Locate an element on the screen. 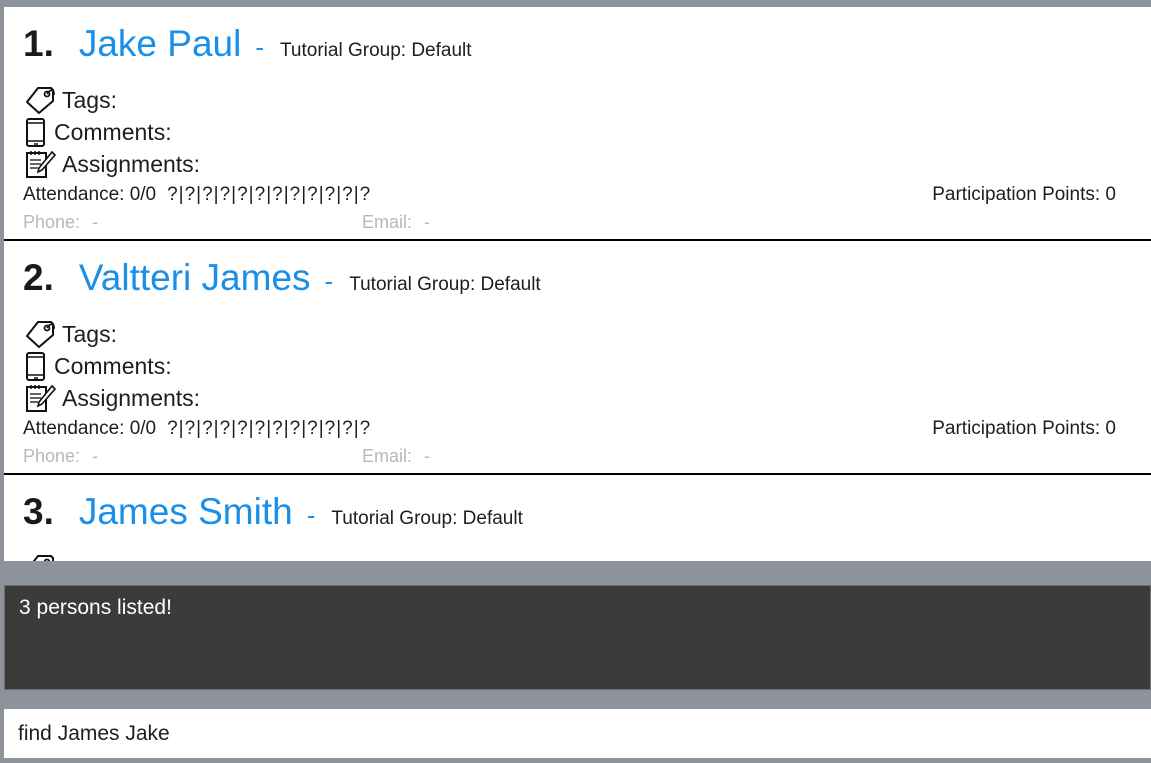 This screenshot has width=1151, height=763. person-card-header: 3. James Smith - Tutorial Group: Default is located at coordinates (273, 512).